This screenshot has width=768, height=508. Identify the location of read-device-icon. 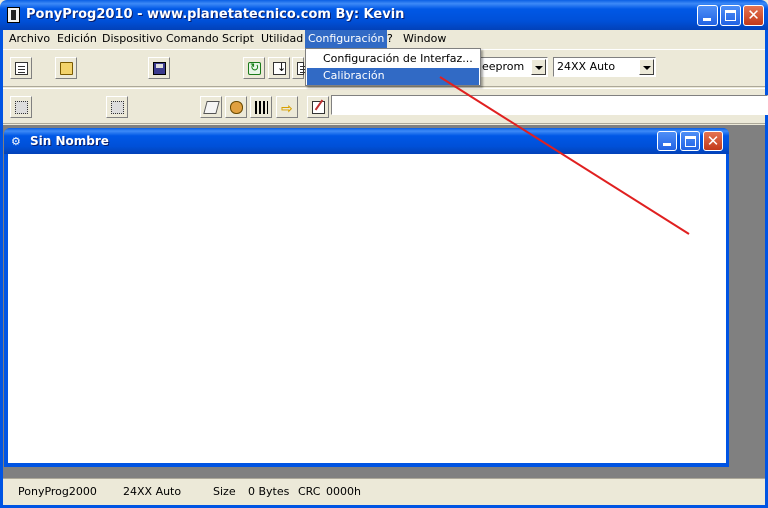
(21, 107).